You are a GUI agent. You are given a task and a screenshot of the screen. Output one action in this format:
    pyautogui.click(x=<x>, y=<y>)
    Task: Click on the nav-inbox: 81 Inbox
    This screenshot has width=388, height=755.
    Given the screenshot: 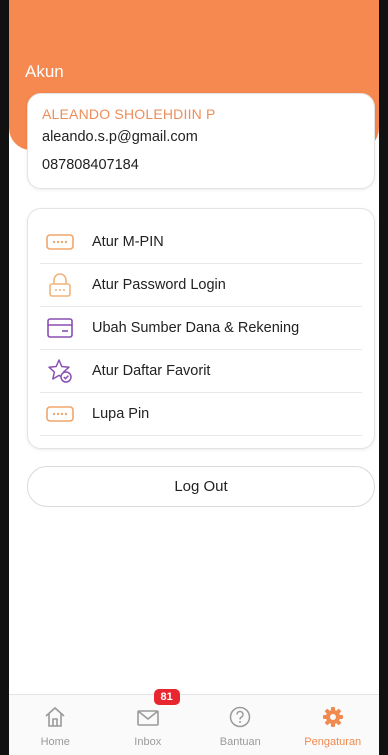 What is the action you would take?
    pyautogui.click(x=148, y=722)
    